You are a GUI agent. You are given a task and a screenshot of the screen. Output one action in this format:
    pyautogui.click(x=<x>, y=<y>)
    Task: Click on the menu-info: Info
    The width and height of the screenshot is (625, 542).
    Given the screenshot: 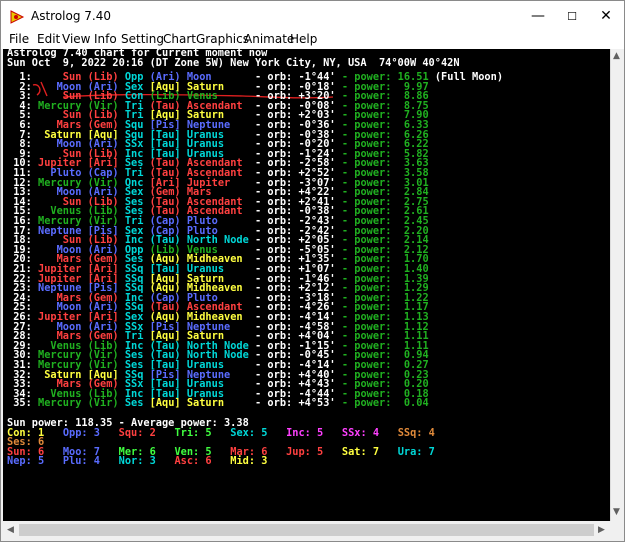 What is the action you would take?
    pyautogui.click(x=105, y=39)
    